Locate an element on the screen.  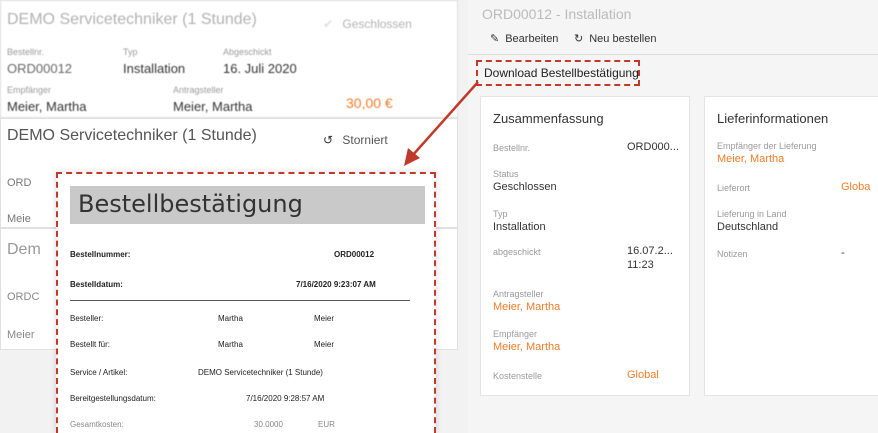
refresh-icon: ↻ is located at coordinates (579, 39).